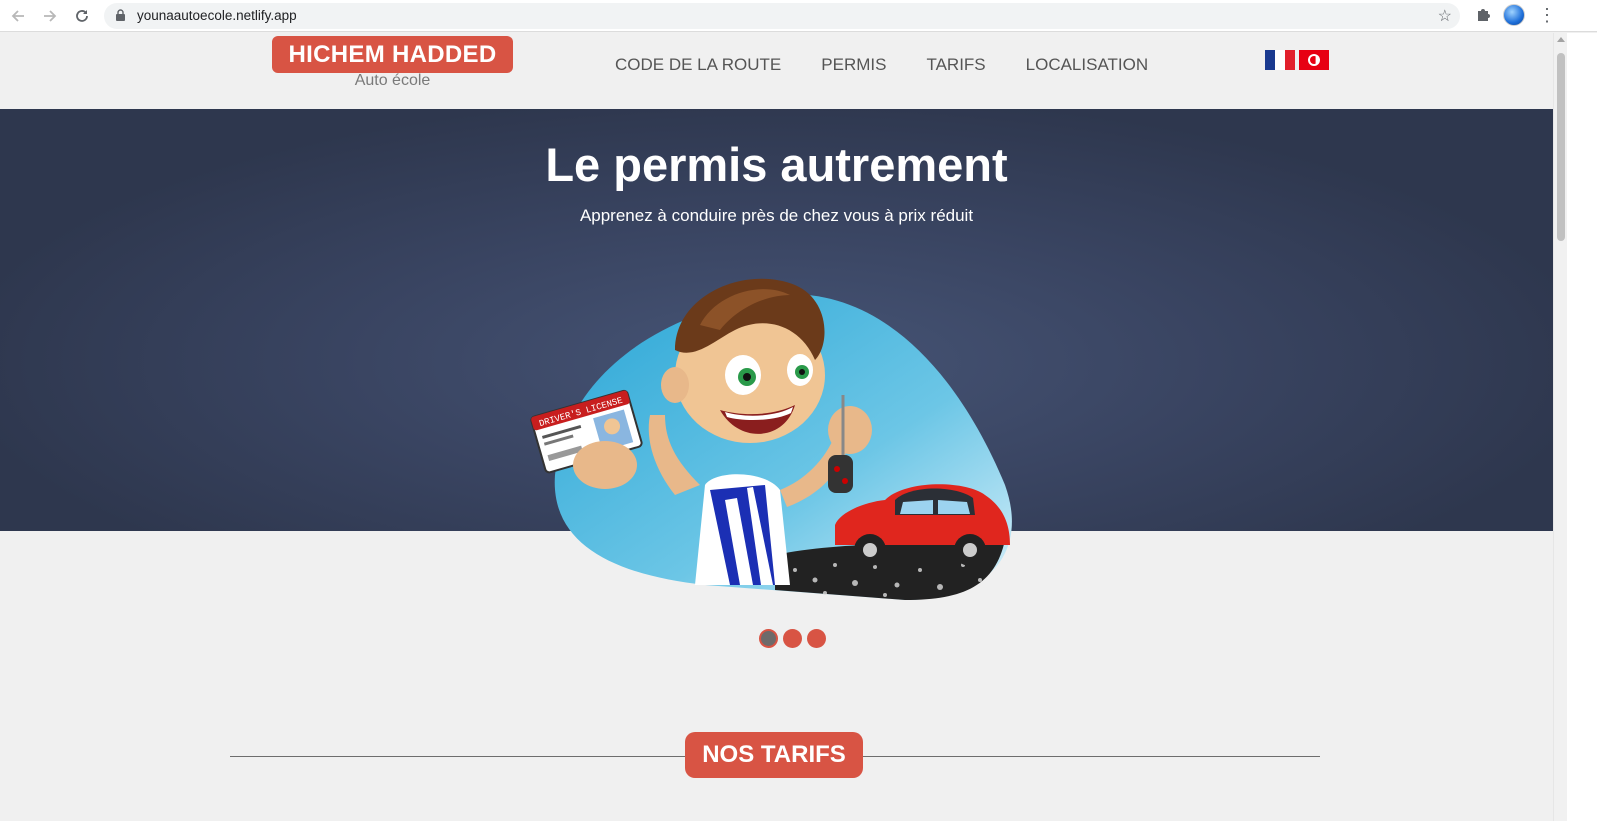  Describe the element at coordinates (392, 80) in the screenshot. I see `logo-subtitle: Auto école` at that location.